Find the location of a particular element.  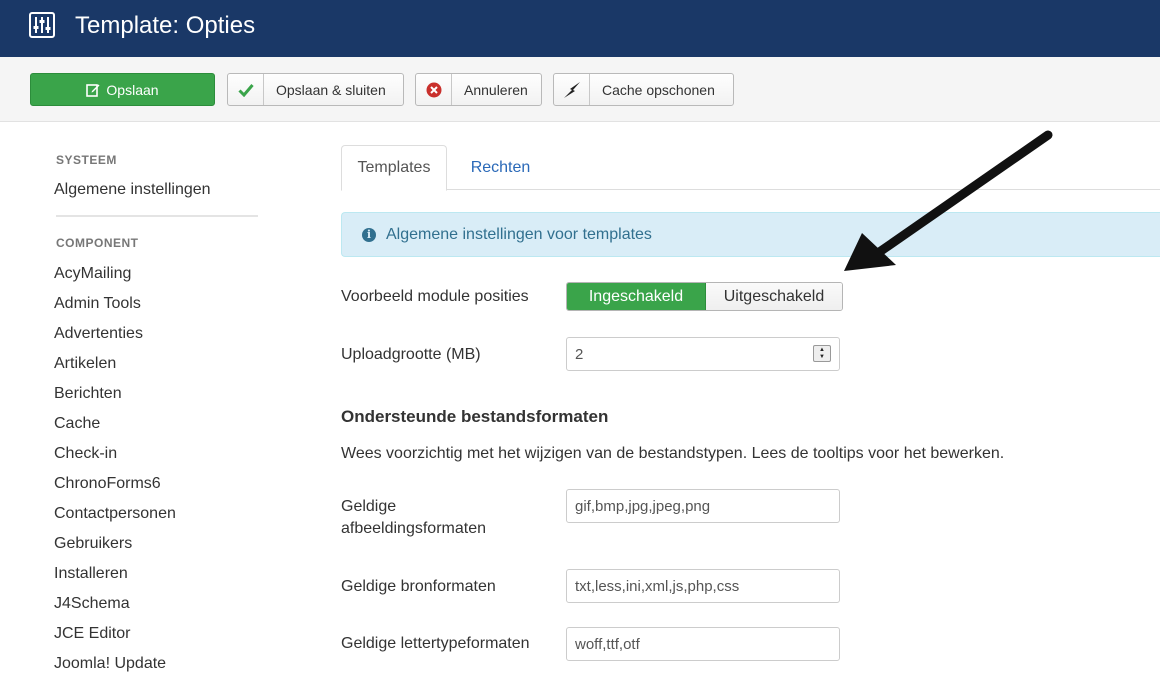

cancel-circle-icon is located at coordinates (434, 89).